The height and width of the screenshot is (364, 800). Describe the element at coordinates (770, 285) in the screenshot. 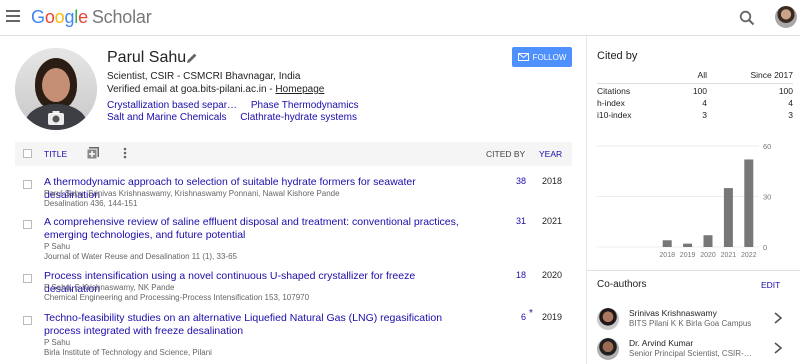

I see `edit-coauthors-link: EDIT` at that location.